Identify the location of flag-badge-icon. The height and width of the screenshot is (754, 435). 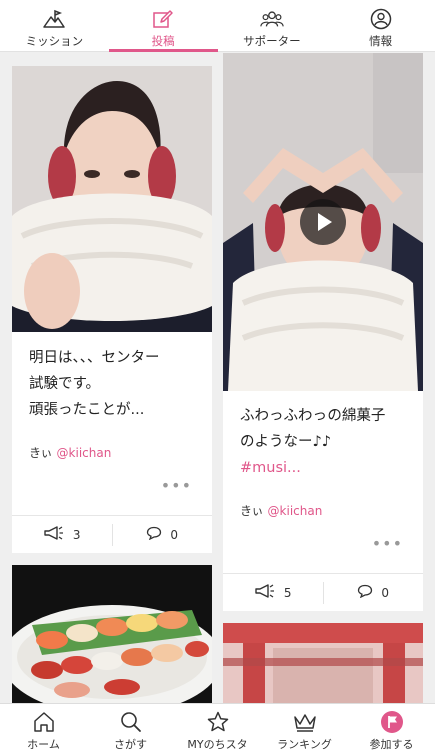
(392, 722).